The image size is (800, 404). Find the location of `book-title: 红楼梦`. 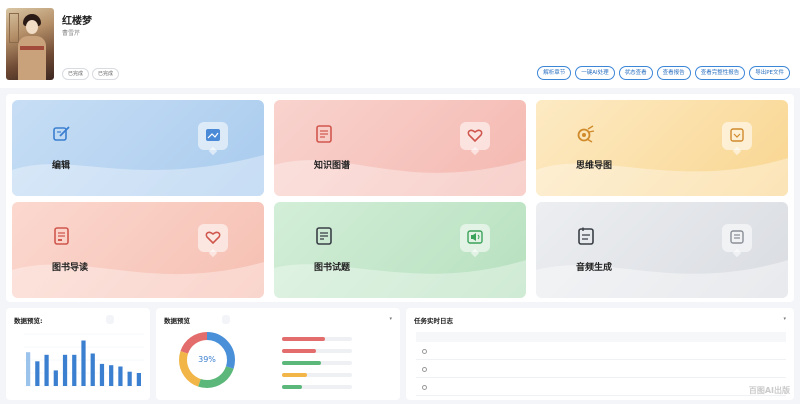

book-title: 红楼梦 is located at coordinates (77, 21).